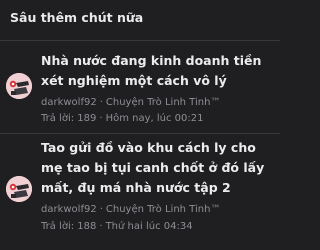 Image resolution: width=320 pixels, height=250 pixels. I want to click on thread-meta-stats: Trả lời: 188 · Thứ hai lúc 04:34, so click(117, 227).